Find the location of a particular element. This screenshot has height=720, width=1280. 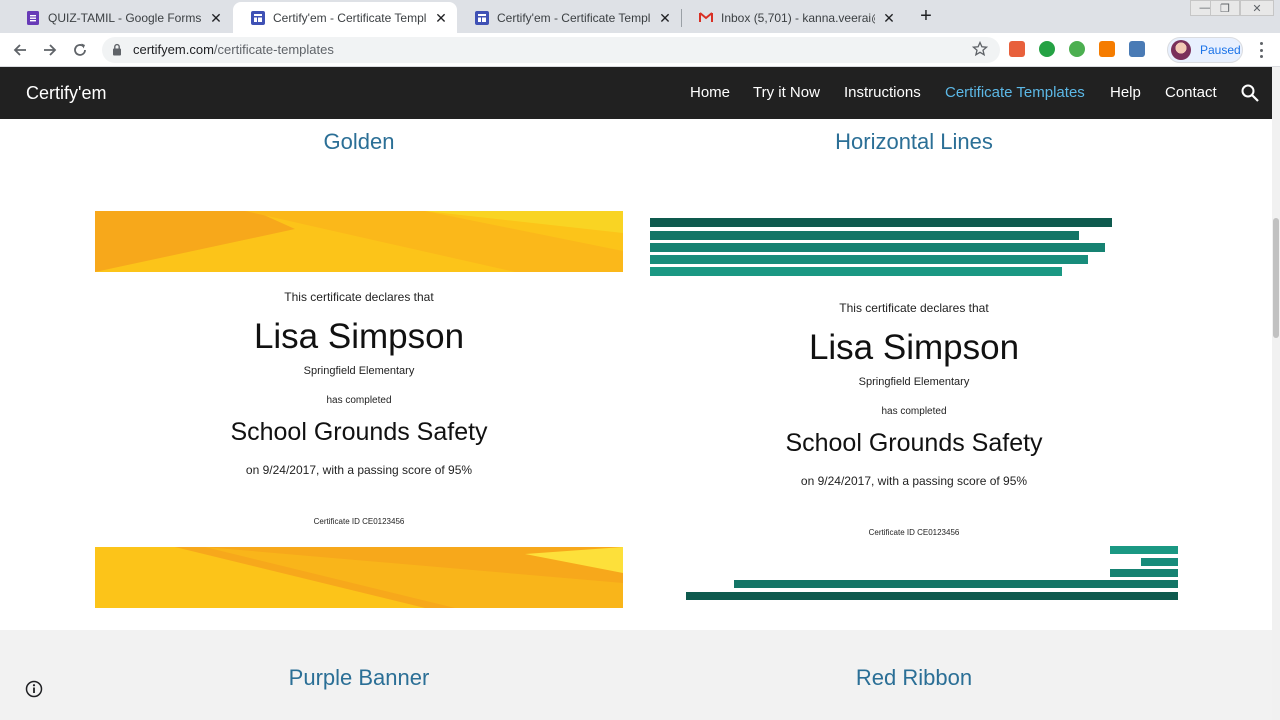

forward-arrow-icon is located at coordinates (50, 50).